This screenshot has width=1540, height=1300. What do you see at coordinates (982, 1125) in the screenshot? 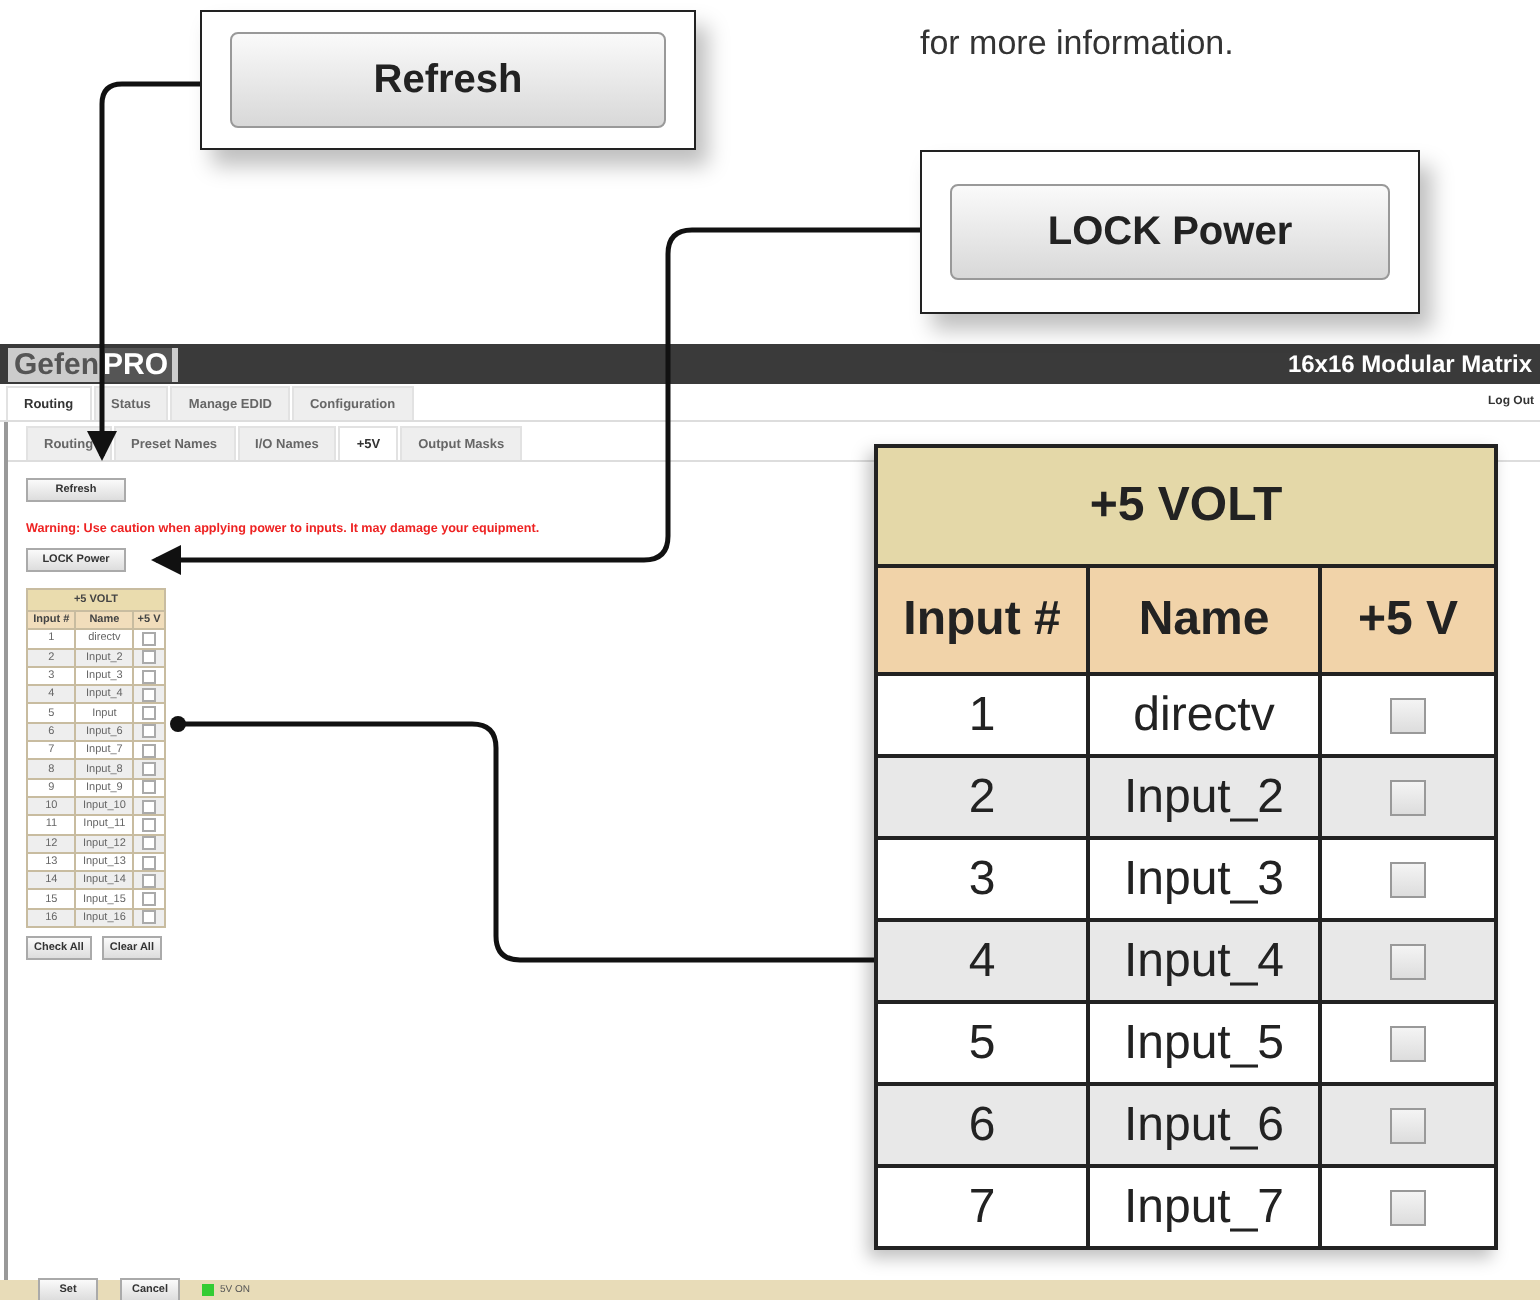
I see `table-cell: 6` at bounding box center [982, 1125].